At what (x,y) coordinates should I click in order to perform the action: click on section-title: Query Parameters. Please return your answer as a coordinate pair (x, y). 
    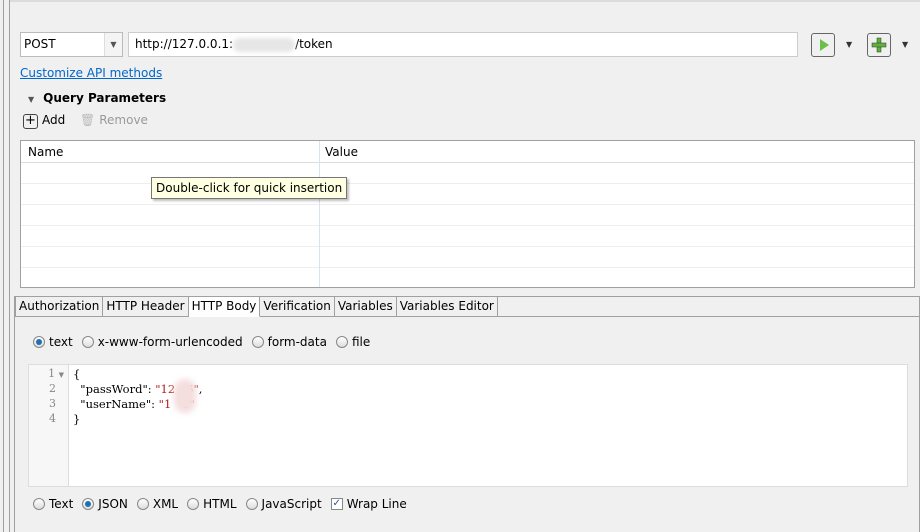
    Looking at the image, I should click on (105, 98).